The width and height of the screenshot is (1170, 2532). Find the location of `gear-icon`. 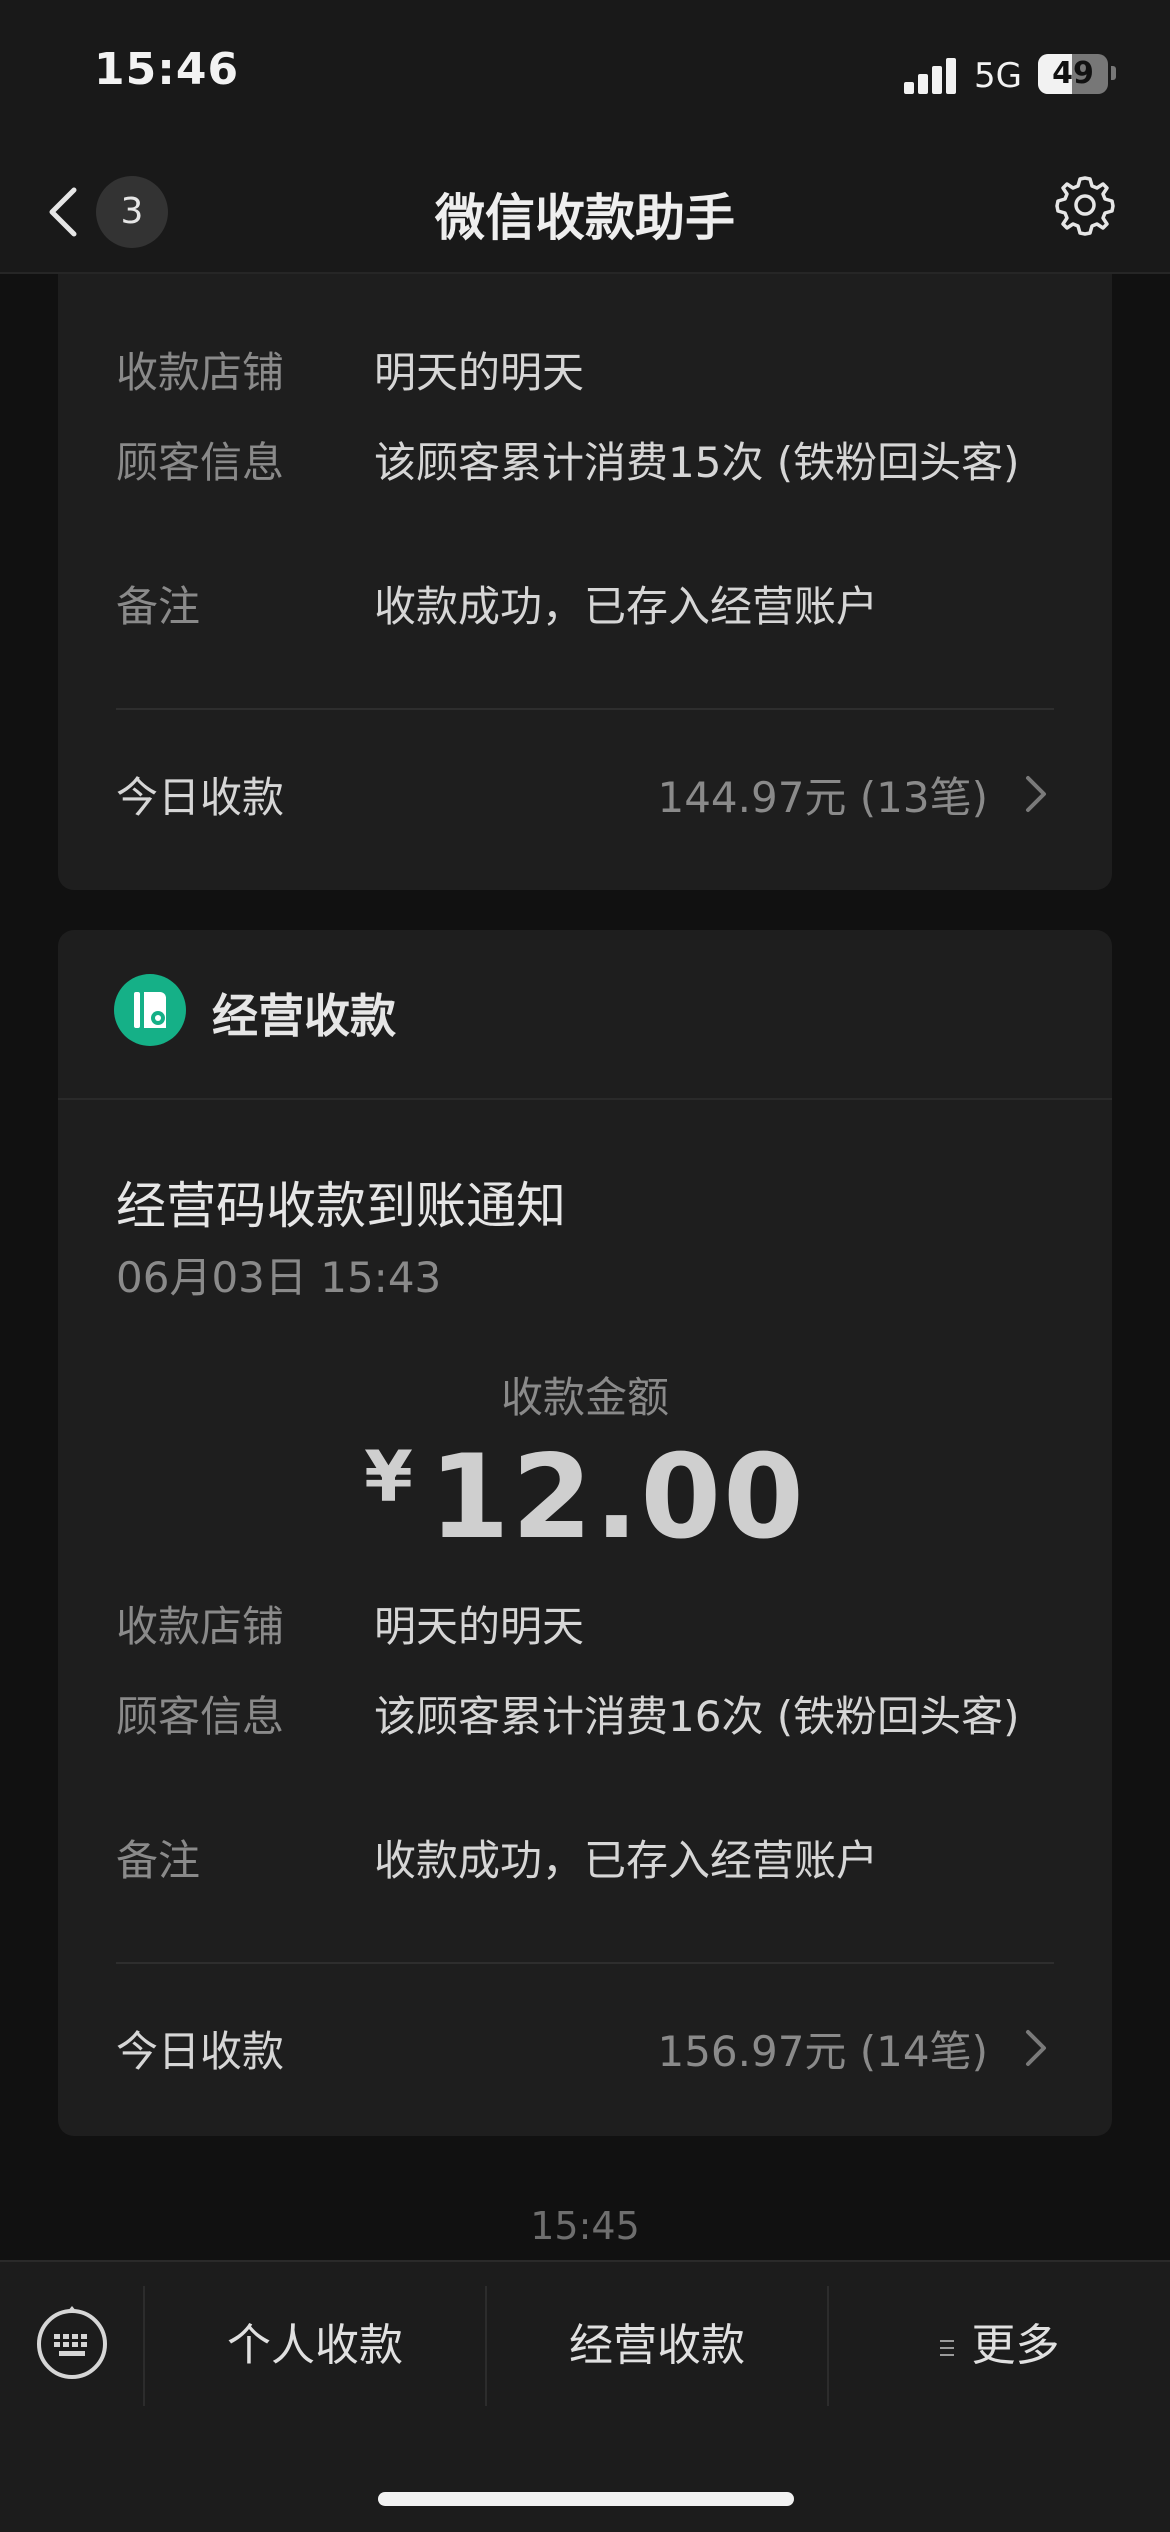

gear-icon is located at coordinates (1085, 205).